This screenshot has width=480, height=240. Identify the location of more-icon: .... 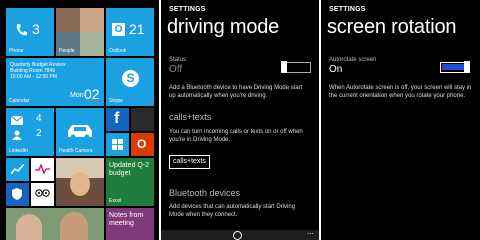
(310, 231).